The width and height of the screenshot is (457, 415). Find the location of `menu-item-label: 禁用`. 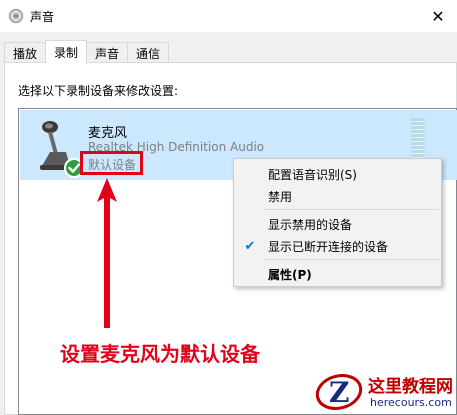

menu-item-label: 禁用 is located at coordinates (280, 196).